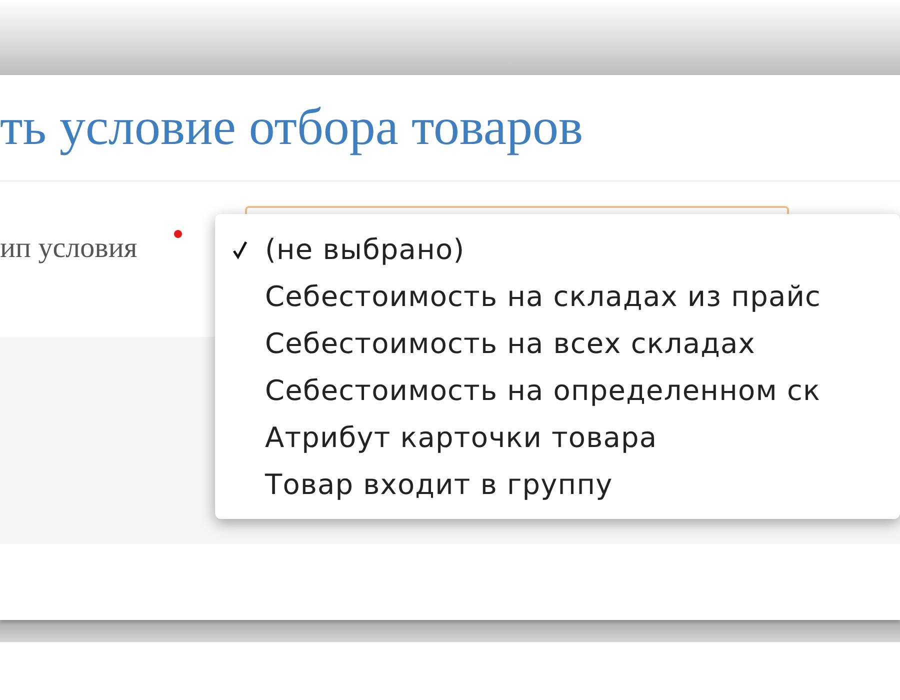 The width and height of the screenshot is (900, 700). I want to click on dropdown-option: Товар входит в группу, so click(439, 484).